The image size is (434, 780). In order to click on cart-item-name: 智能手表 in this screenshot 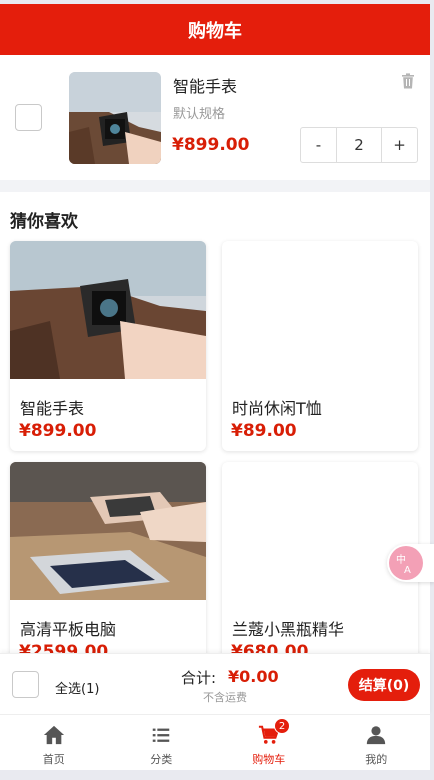, I will do `click(205, 86)`.